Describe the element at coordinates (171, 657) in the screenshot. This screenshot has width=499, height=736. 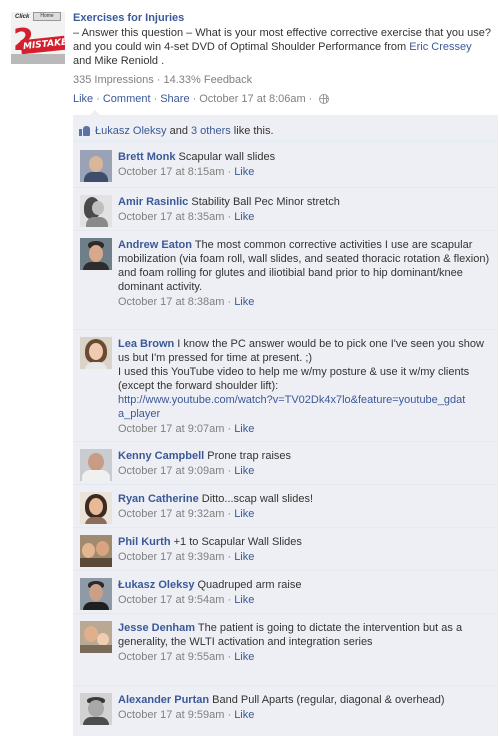
I see `comment-timestamp: October 17 at 9:55am` at that location.